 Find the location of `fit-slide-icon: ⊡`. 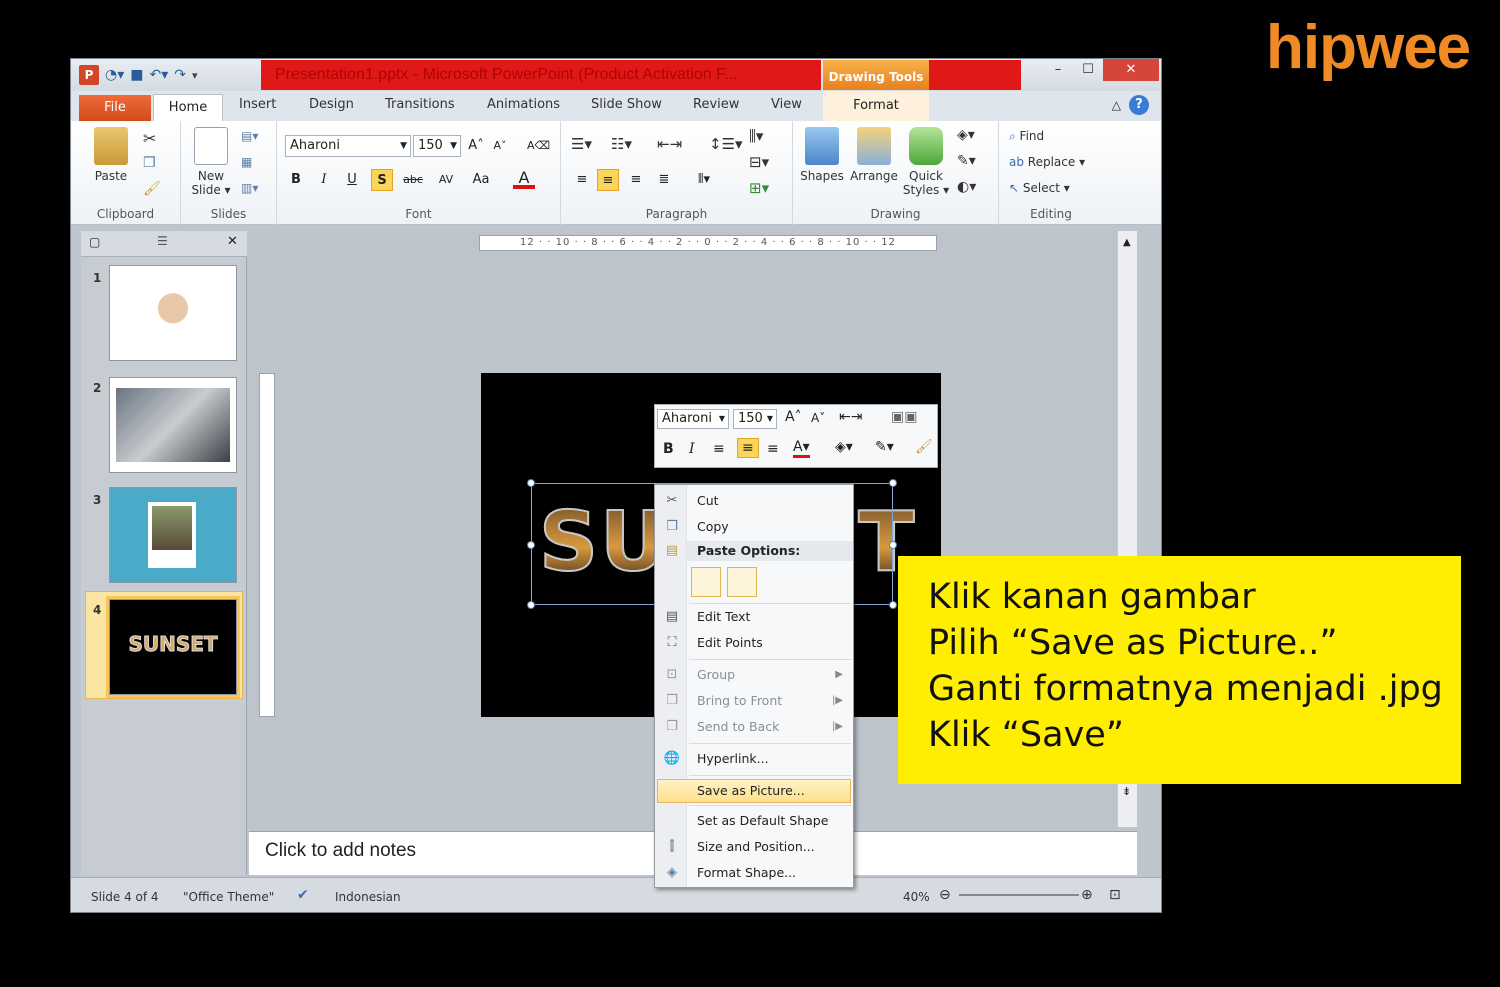

fit-slide-icon: ⊡ is located at coordinates (1115, 895).